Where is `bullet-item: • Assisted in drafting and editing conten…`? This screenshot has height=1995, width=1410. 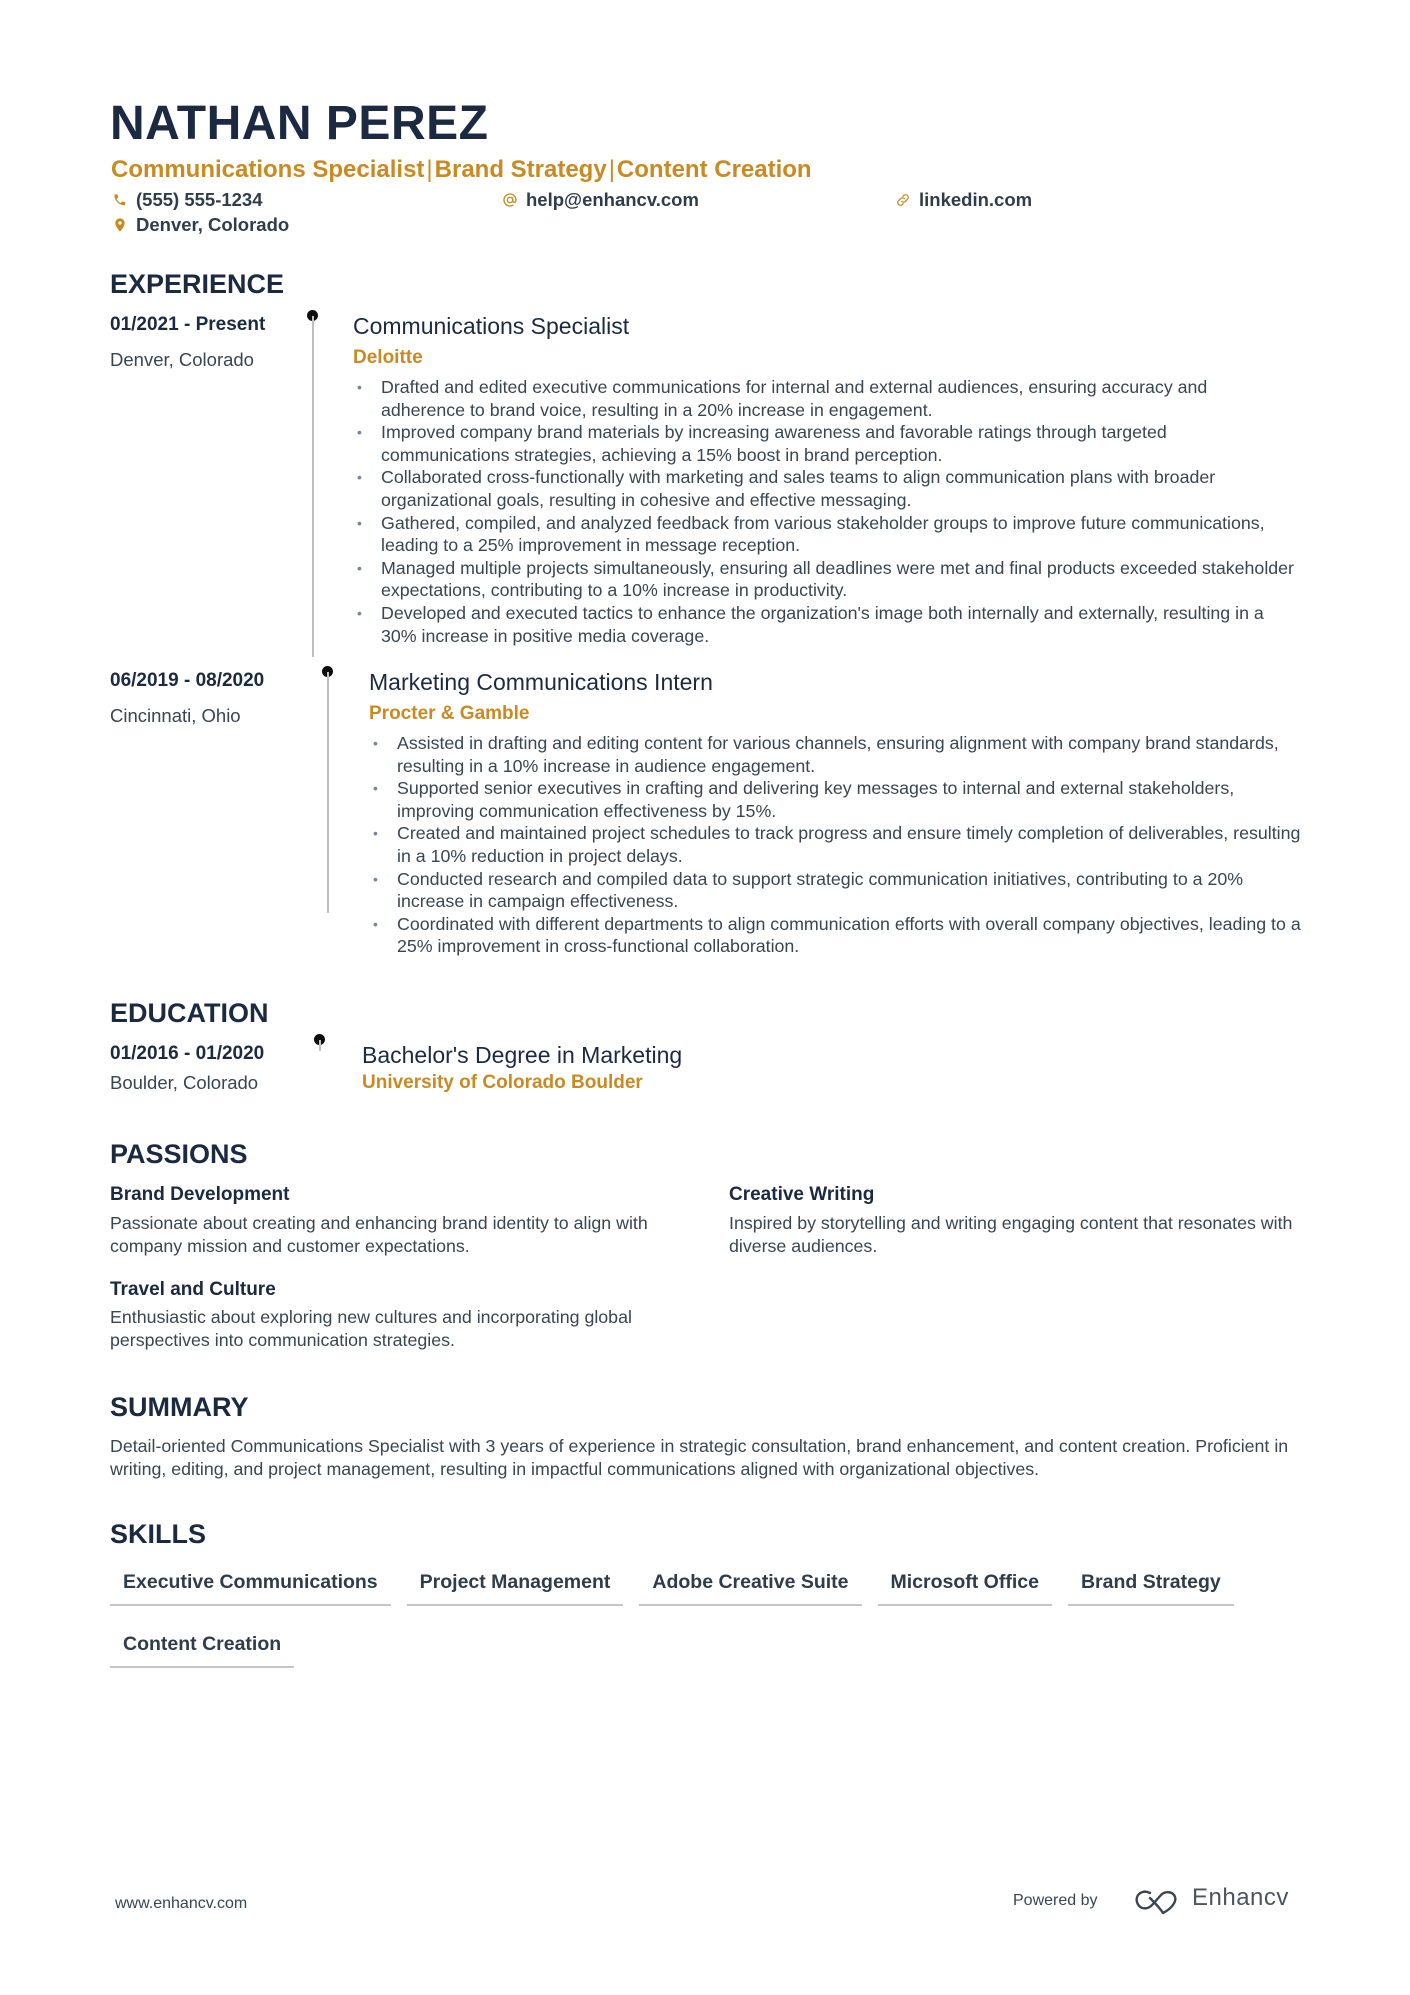
bullet-item: • Assisted in drafting and editing conten… is located at coordinates (826, 754).